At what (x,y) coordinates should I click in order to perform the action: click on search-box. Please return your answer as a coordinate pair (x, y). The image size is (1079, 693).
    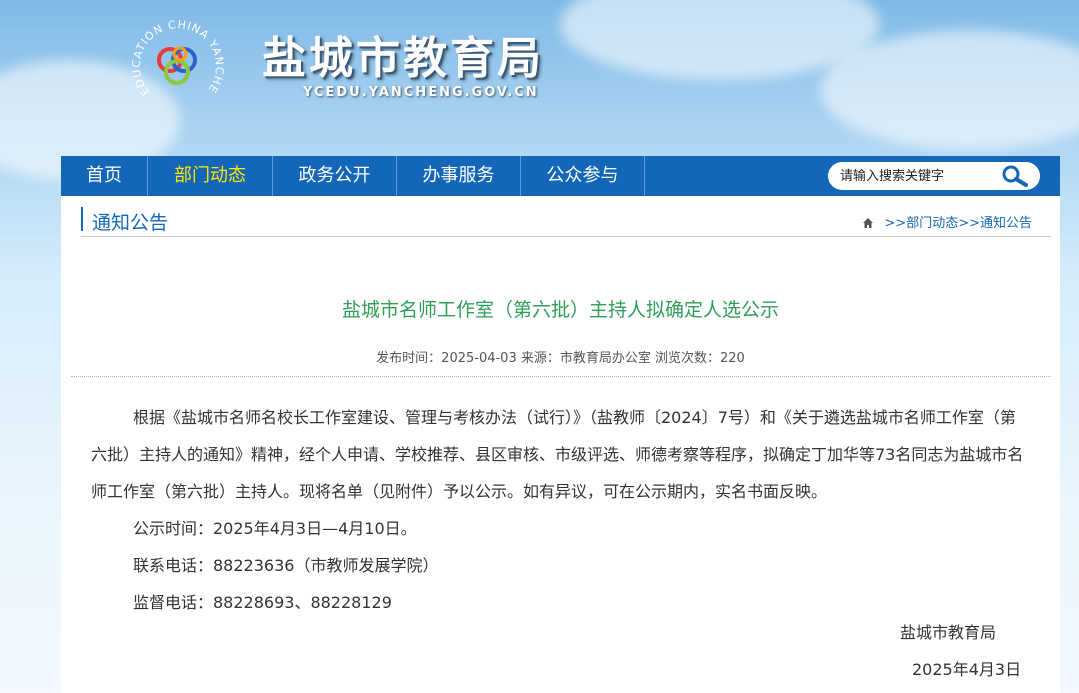
    Looking at the image, I should click on (934, 176).